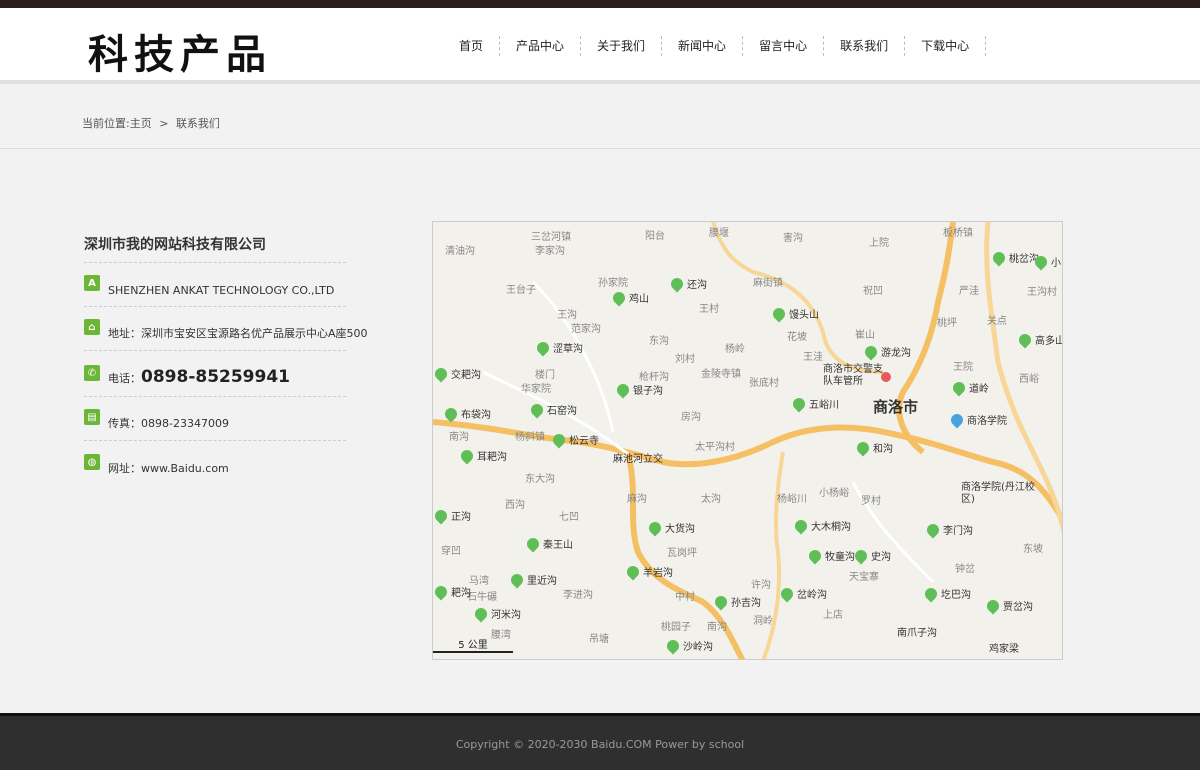 The image size is (1200, 770). I want to click on map-label: 洞岭, so click(763, 621).